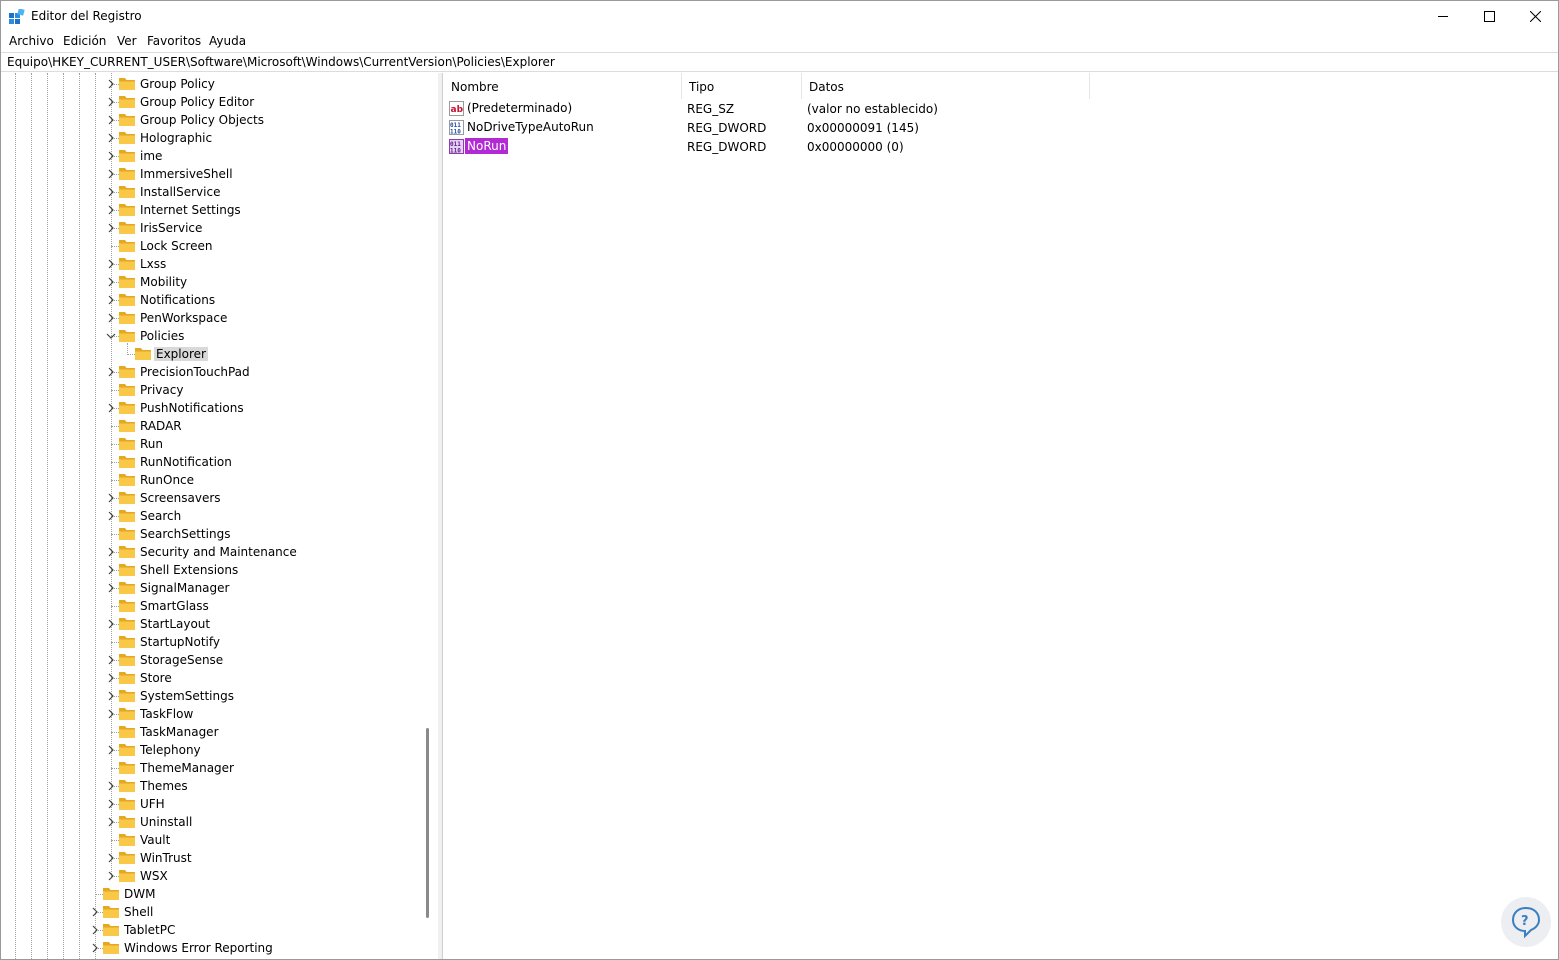 Image resolution: width=1559 pixels, height=960 pixels. What do you see at coordinates (211, 732) in the screenshot?
I see `tree-node: TaskManager` at bounding box center [211, 732].